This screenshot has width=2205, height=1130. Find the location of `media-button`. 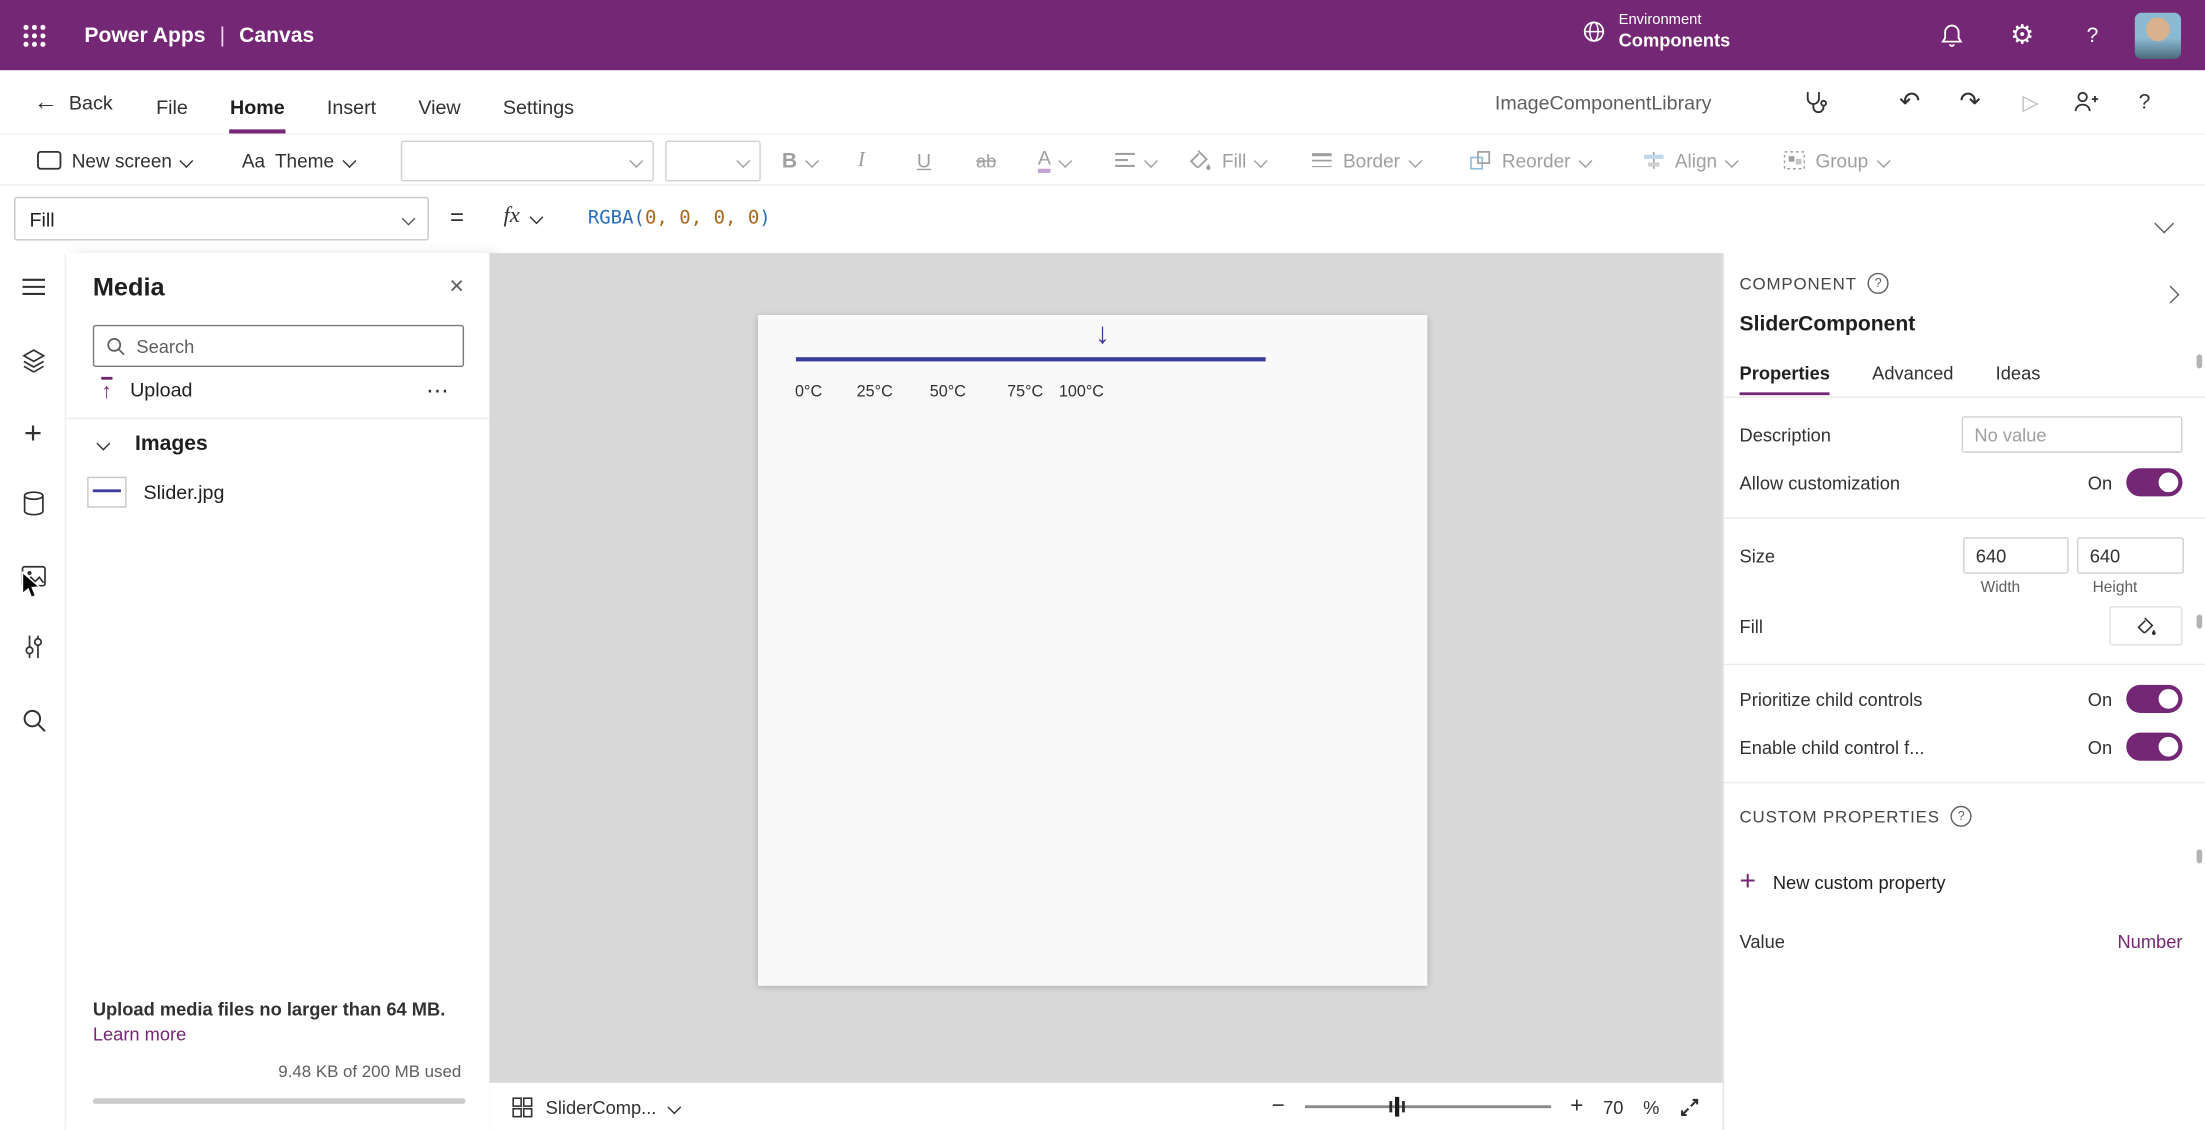

media-button is located at coordinates (33, 577).